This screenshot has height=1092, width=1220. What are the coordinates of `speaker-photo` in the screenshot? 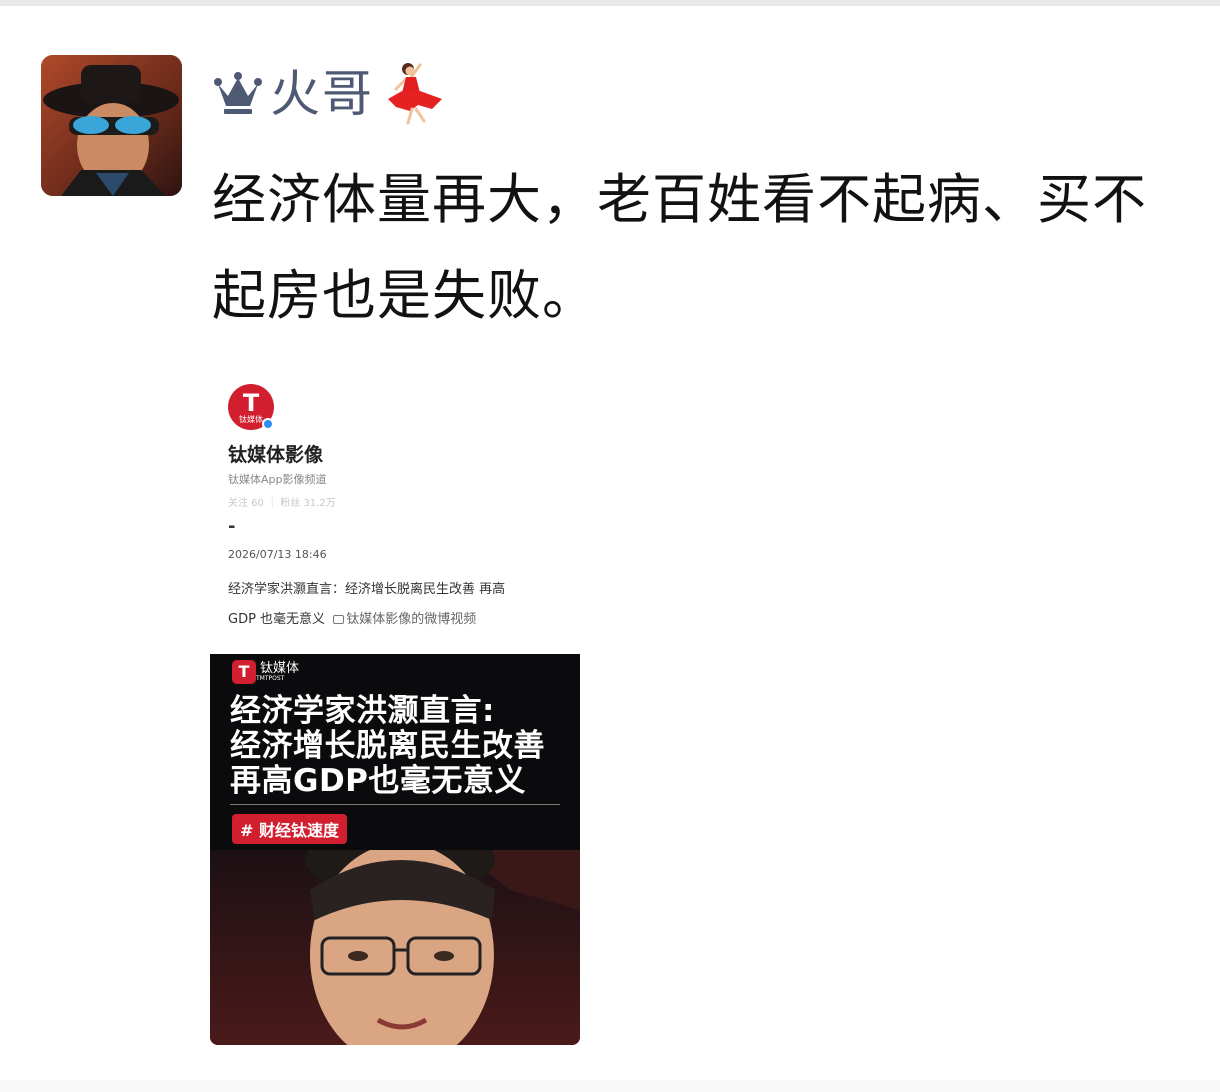 It's located at (395, 947).